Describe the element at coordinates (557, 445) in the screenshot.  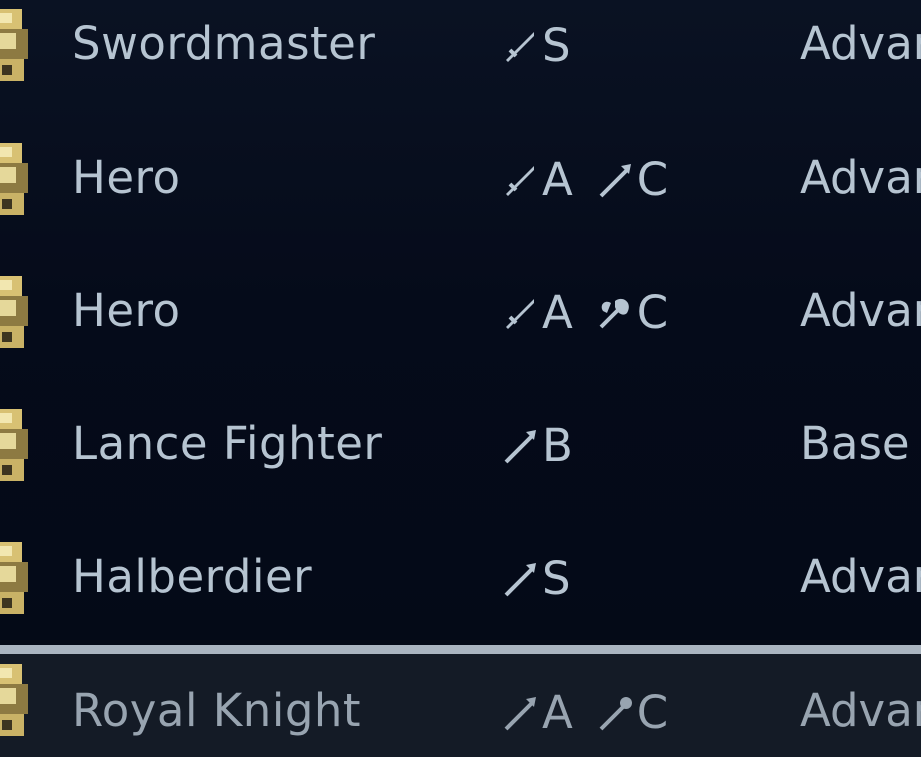
I see `rank-letter: B` at that location.